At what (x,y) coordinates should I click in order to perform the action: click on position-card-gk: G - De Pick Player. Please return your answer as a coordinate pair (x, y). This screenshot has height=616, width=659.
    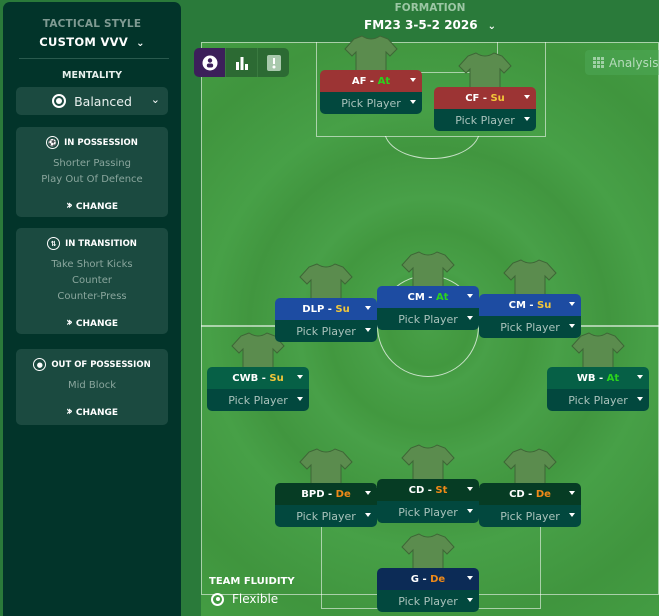
    Looking at the image, I should click on (428, 590).